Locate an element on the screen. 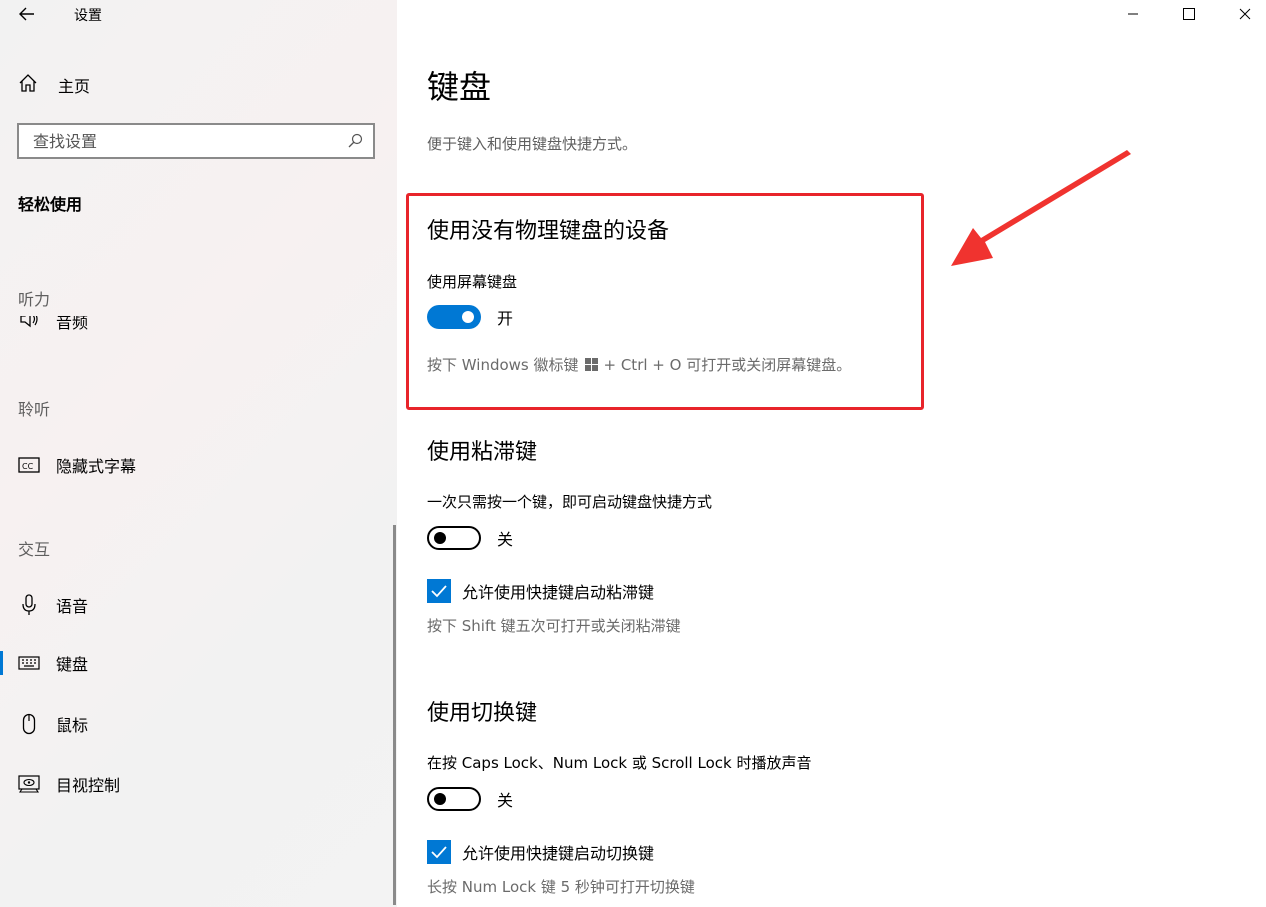  sidebar-item-speech: 语音 is located at coordinates (53, 605).